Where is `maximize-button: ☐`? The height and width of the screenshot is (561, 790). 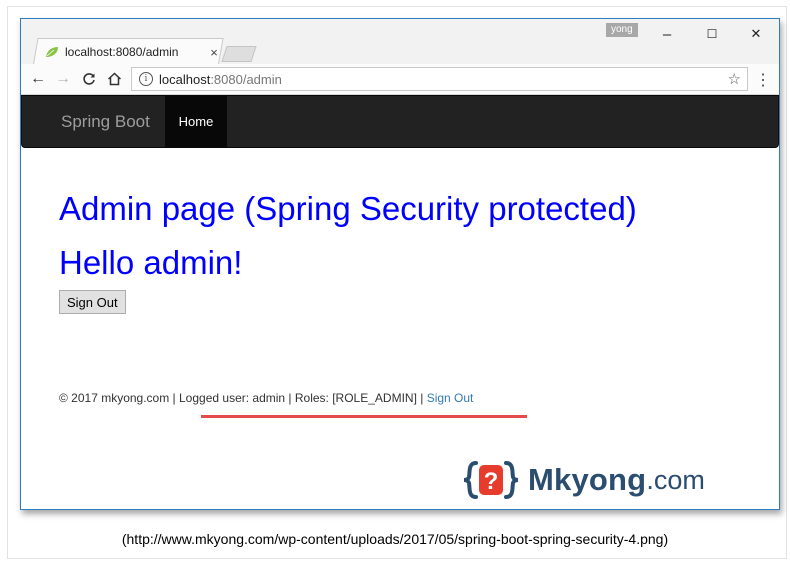 maximize-button: ☐ is located at coordinates (712, 34).